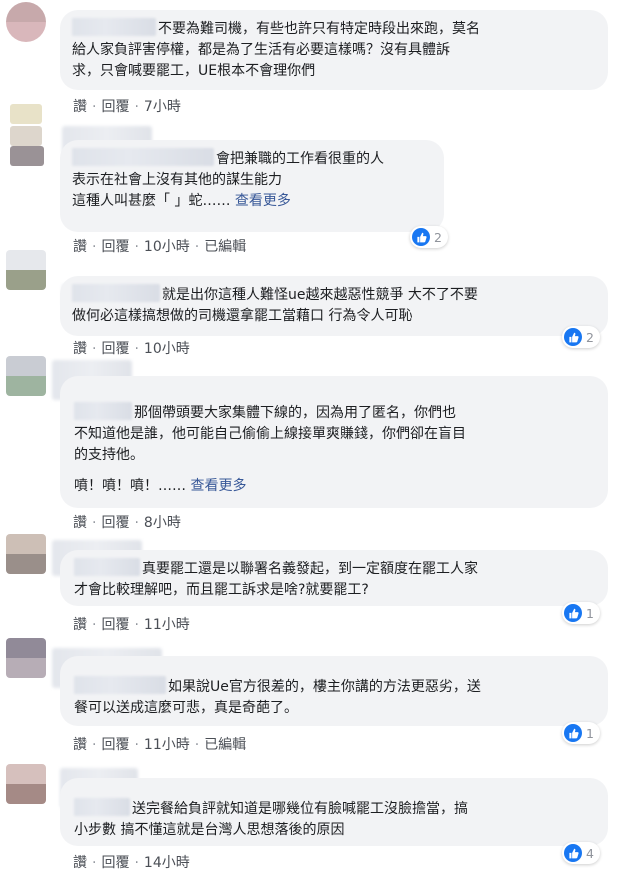 The image size is (640, 884). I want to click on comment-text-line, so click(334, 471).